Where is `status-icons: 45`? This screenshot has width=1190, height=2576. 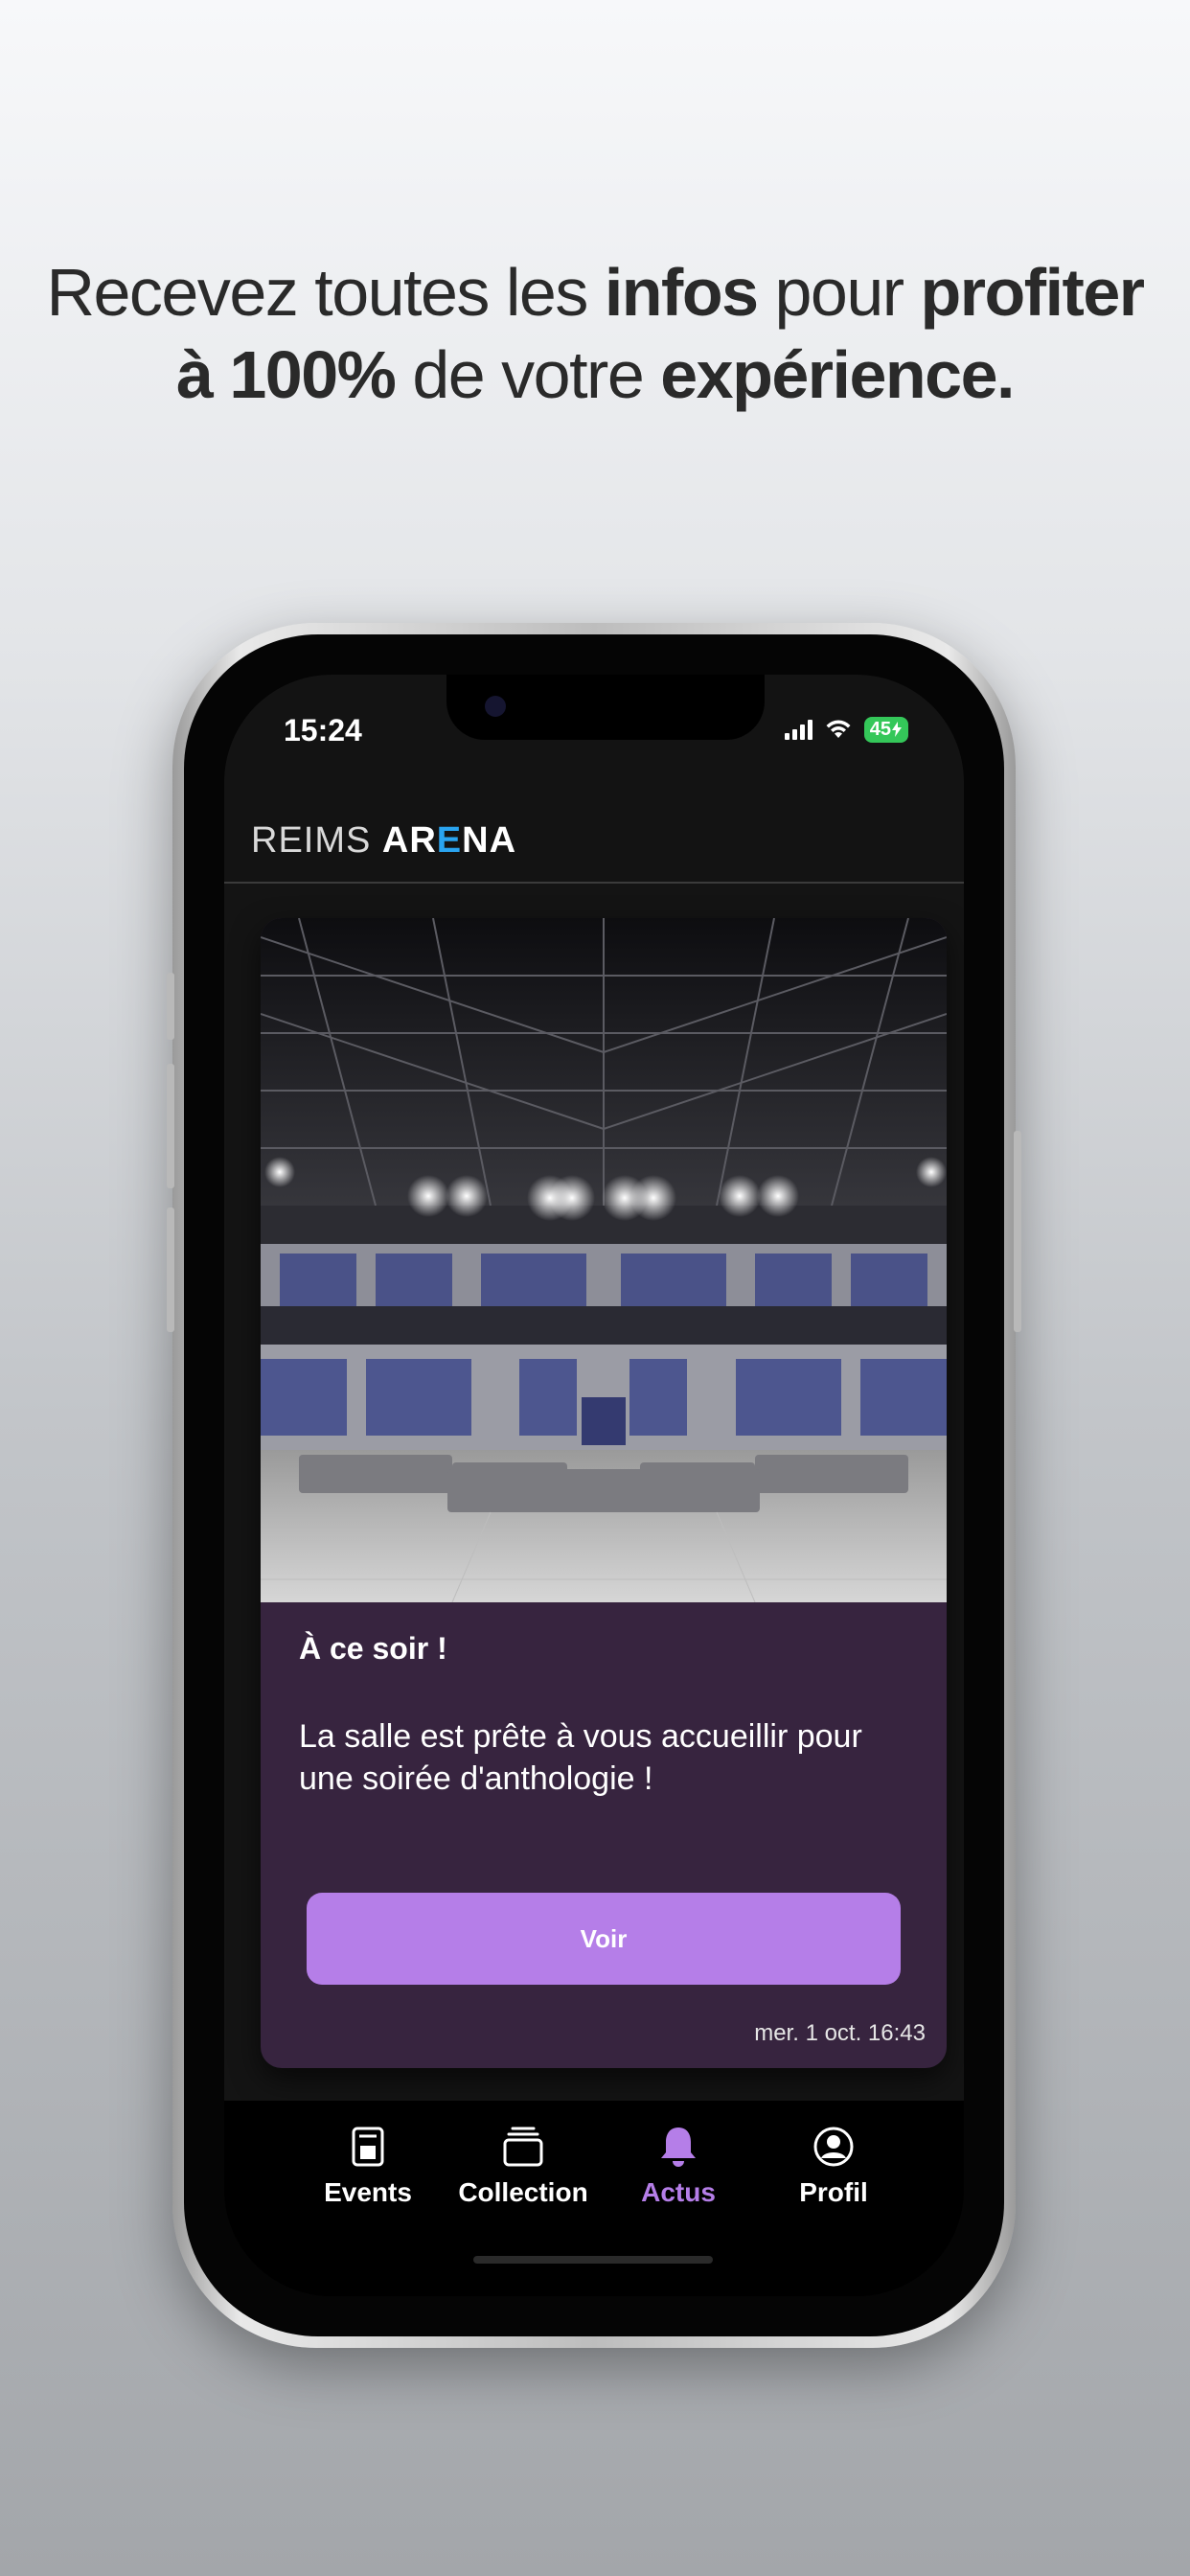 status-icons: 45 is located at coordinates (846, 729).